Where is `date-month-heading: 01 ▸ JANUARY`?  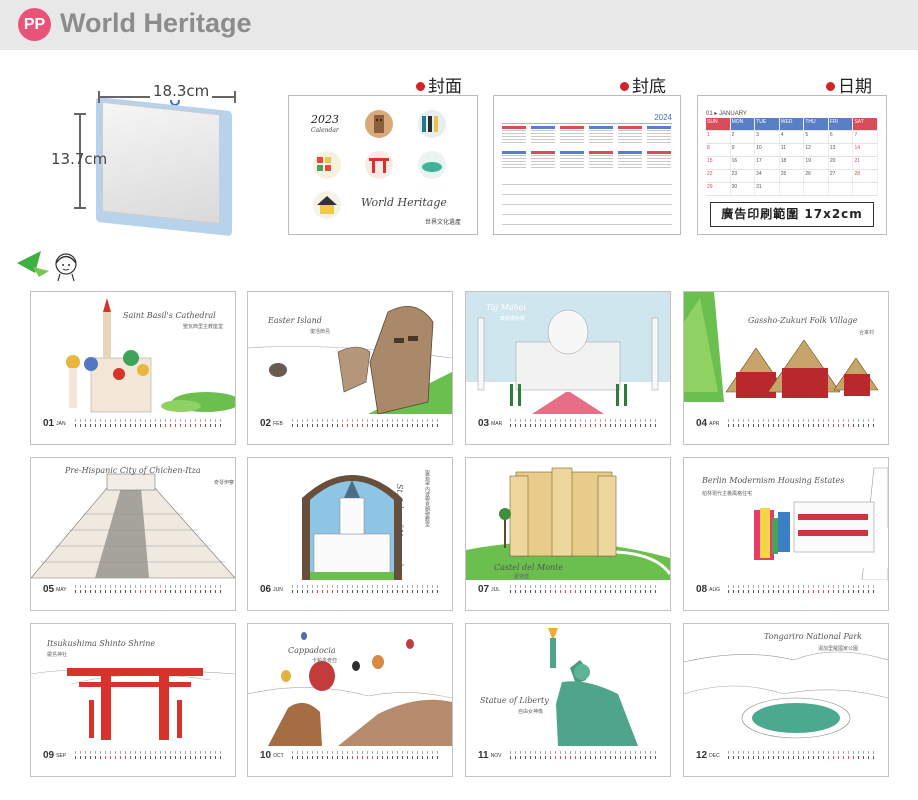
date-month-heading: 01 ▸ JANUARY is located at coordinates (726, 114).